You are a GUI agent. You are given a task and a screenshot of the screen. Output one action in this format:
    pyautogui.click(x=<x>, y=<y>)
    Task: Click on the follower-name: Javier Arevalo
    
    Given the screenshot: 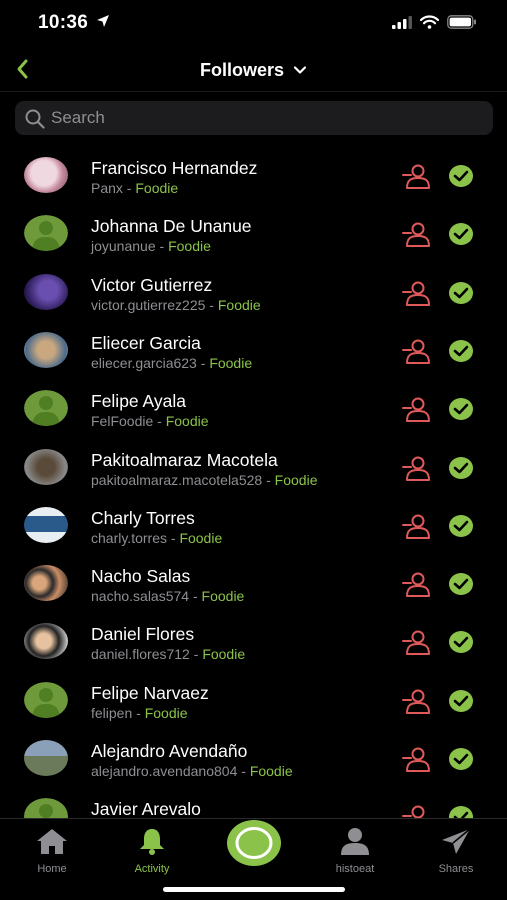 What is the action you would take?
    pyautogui.click(x=146, y=808)
    